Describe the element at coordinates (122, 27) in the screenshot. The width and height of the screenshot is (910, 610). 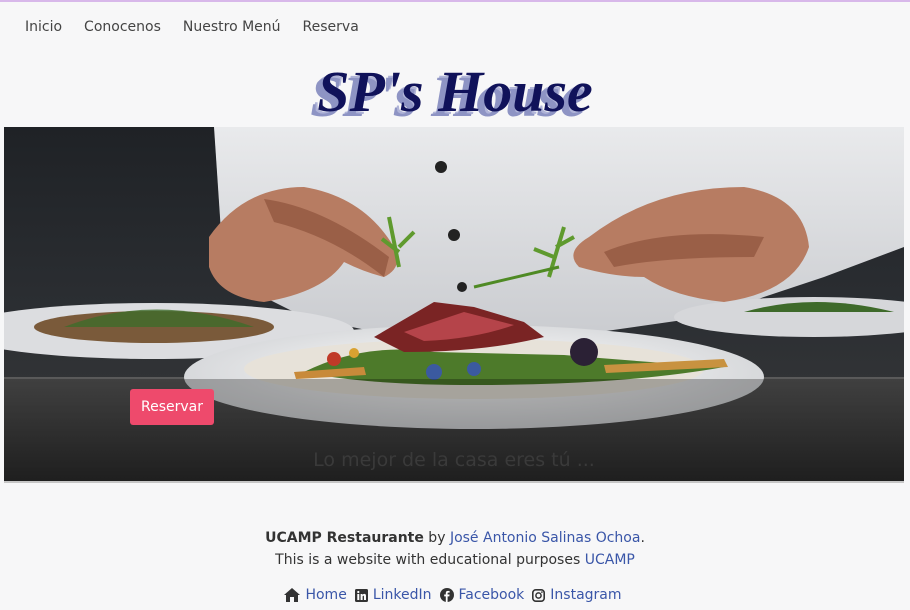
I see `nav-conocenos: Conocenos` at that location.